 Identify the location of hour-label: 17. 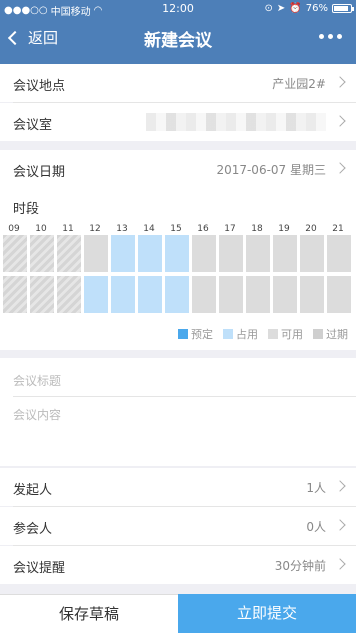
(230, 229).